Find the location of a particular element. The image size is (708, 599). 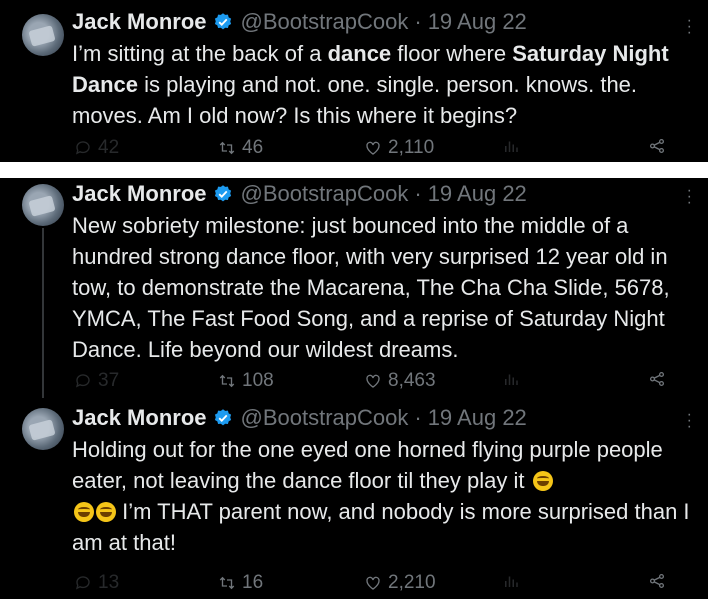

tweet-text-part: floor where is located at coordinates (452, 53).